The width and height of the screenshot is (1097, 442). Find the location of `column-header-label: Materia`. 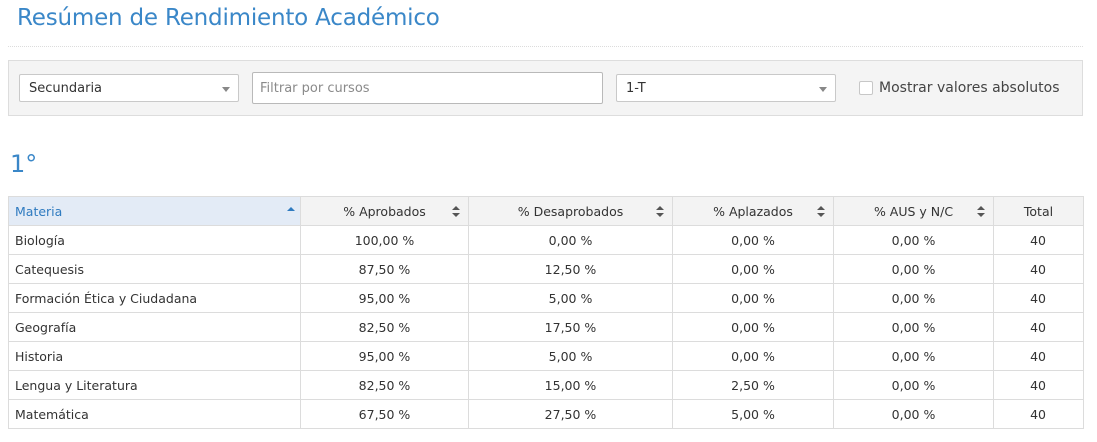

column-header-label: Materia is located at coordinates (39, 211).